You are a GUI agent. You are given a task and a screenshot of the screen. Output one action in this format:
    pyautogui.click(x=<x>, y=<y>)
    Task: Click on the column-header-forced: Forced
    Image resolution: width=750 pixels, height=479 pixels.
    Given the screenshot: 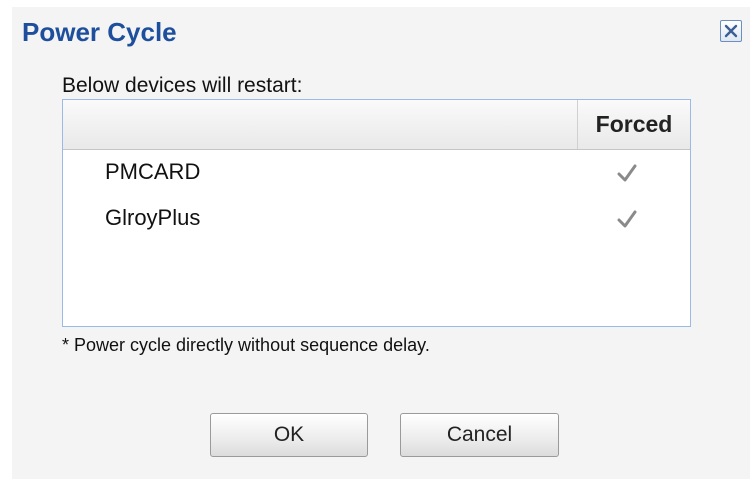 What is the action you would take?
    pyautogui.click(x=634, y=124)
    